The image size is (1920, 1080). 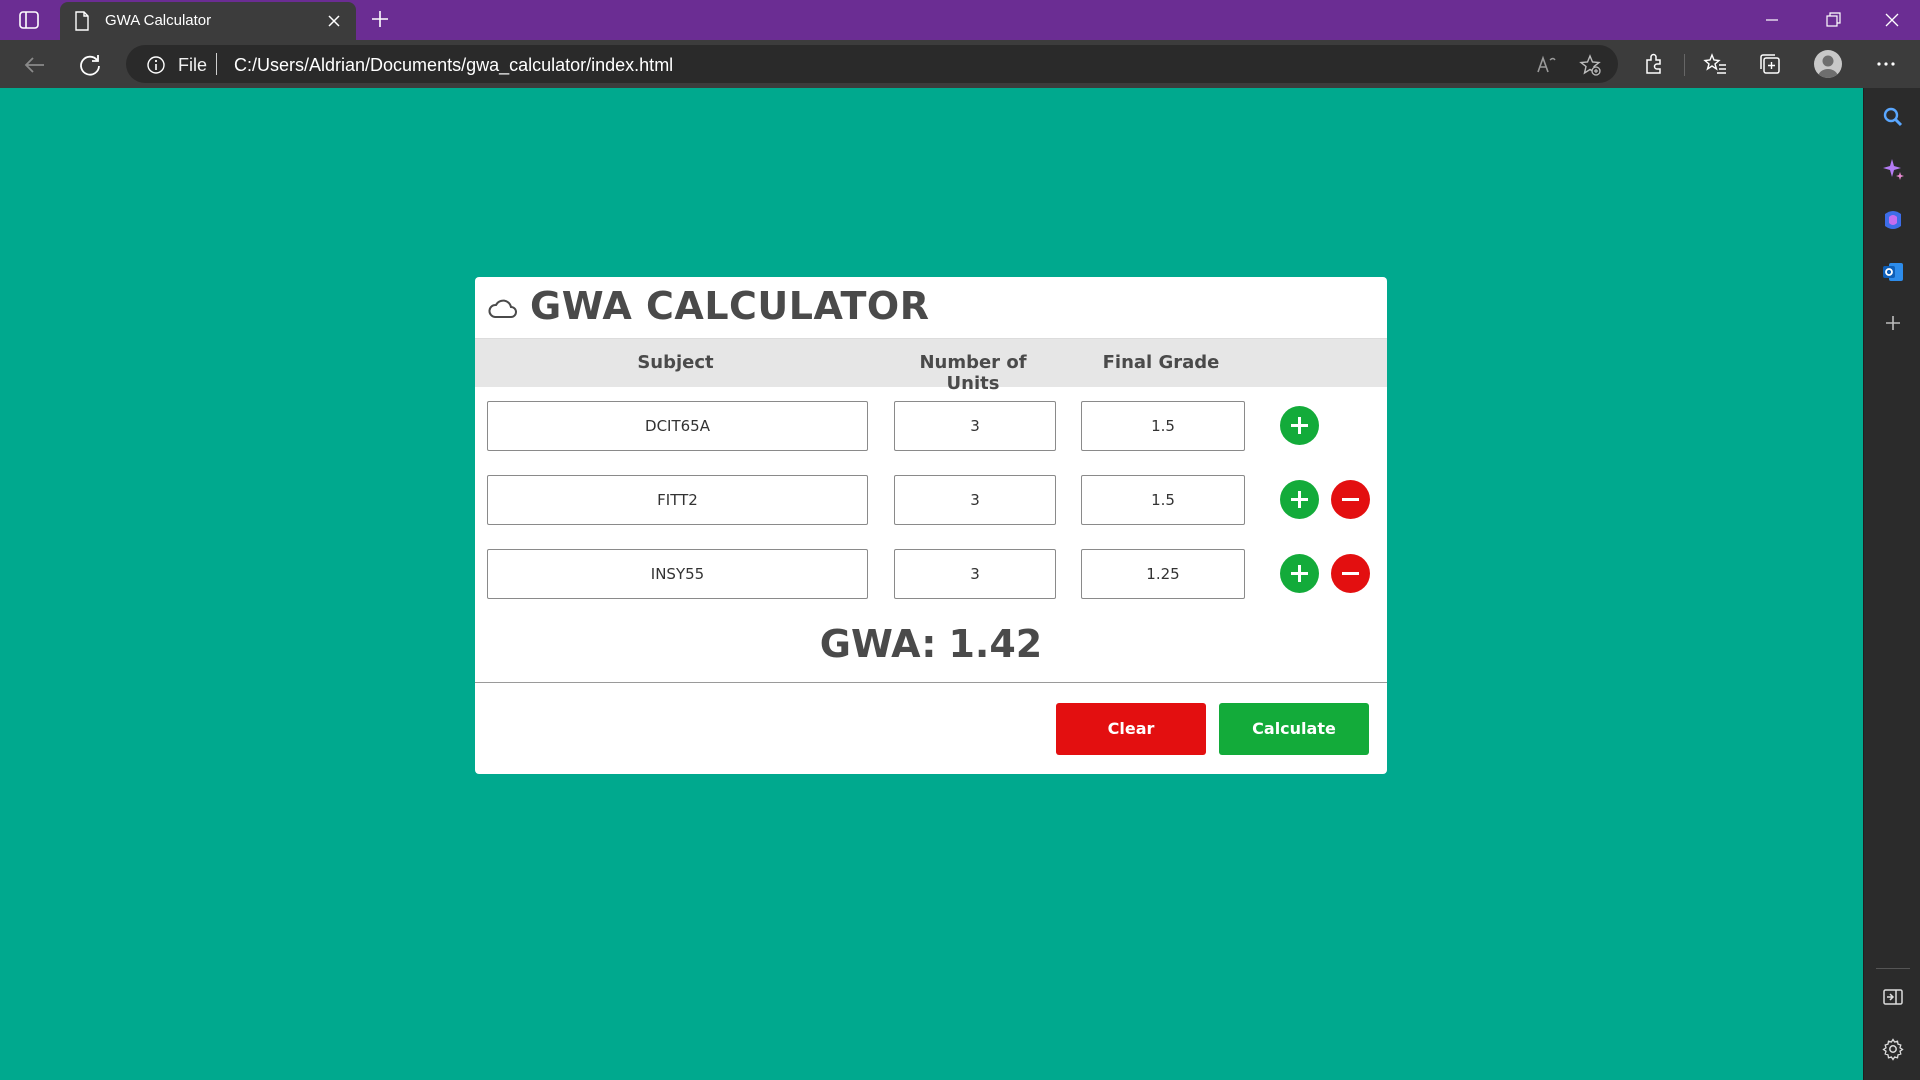 What do you see at coordinates (380, 19) in the screenshot?
I see `new-tab-icon` at bounding box center [380, 19].